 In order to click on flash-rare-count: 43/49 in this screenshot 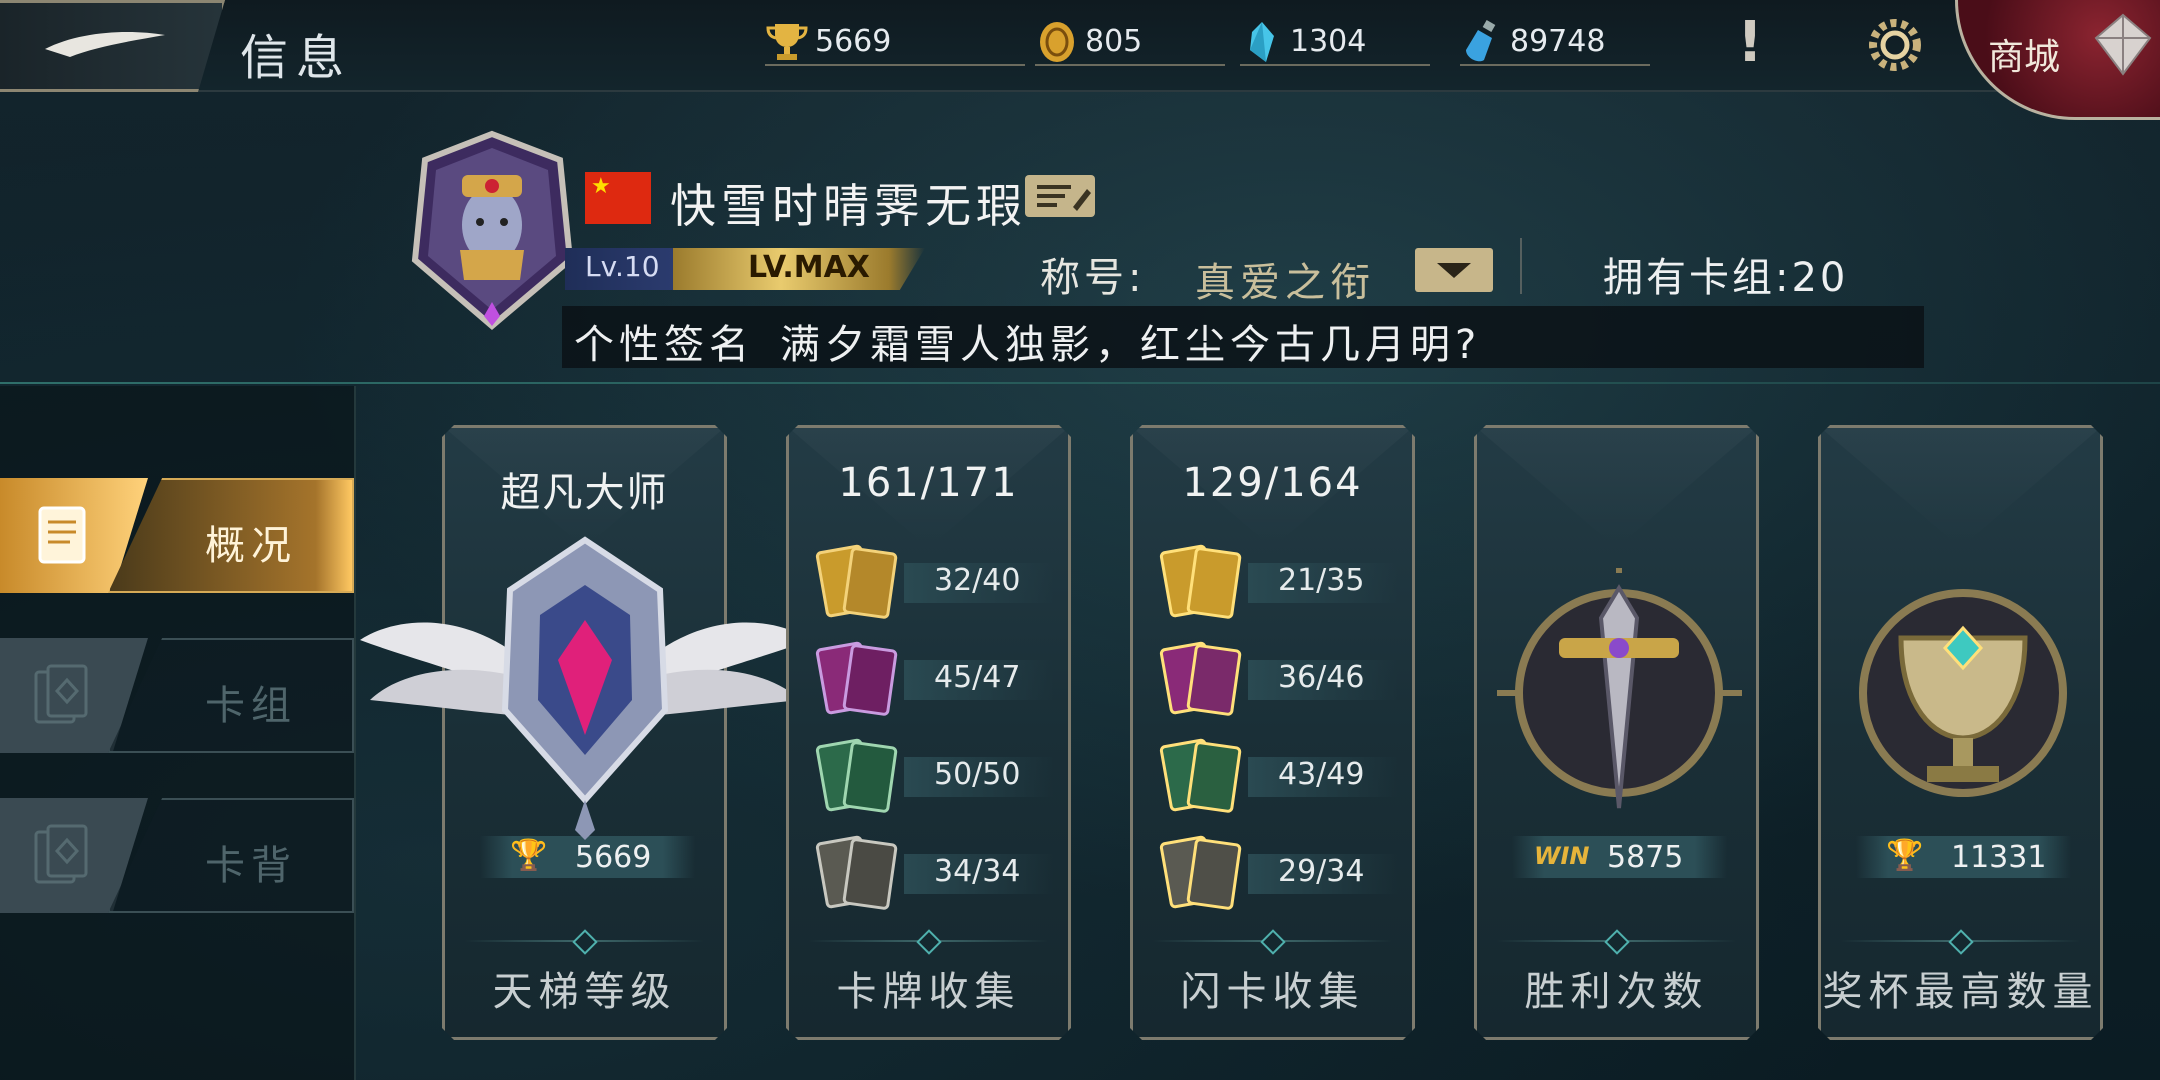, I will do `click(1321, 774)`.